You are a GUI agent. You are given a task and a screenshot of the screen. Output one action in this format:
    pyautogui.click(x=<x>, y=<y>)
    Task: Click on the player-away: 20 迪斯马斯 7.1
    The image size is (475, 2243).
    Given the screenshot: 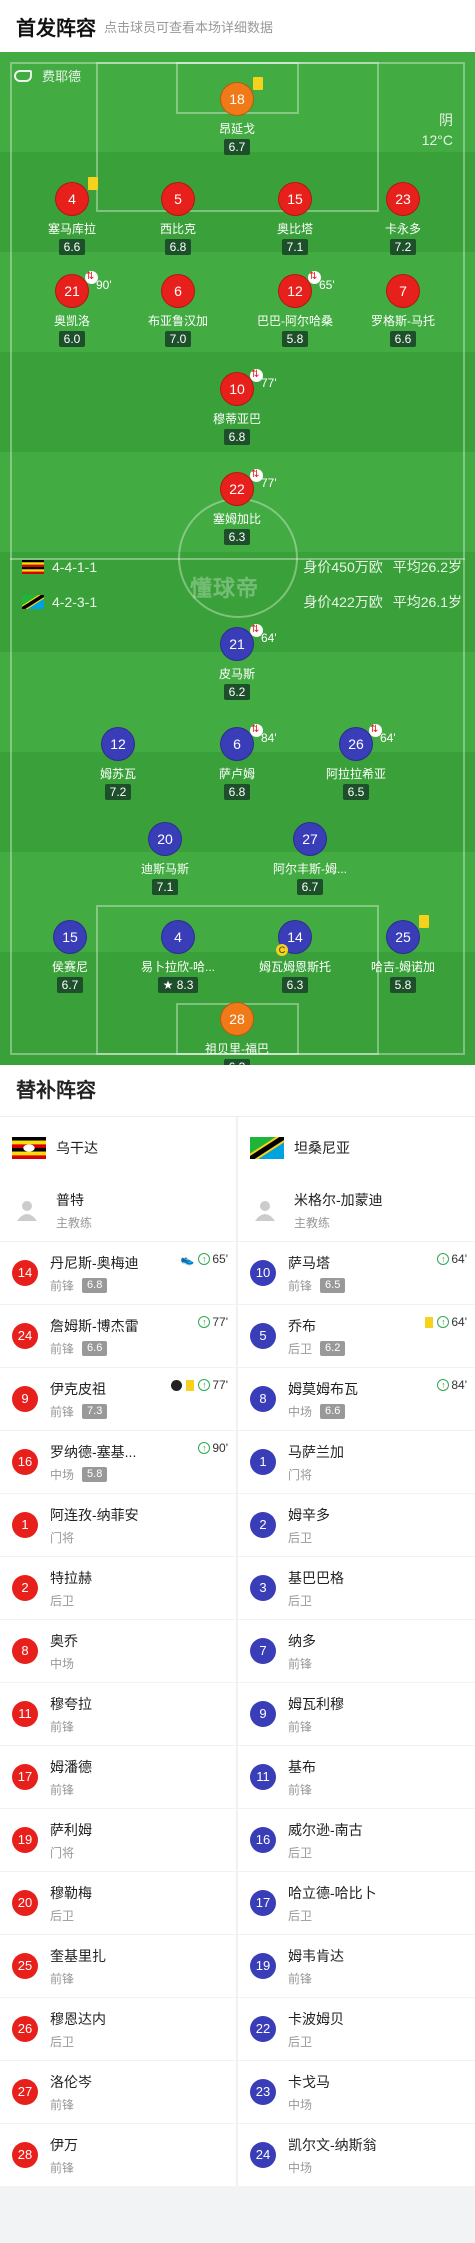 What is the action you would take?
    pyautogui.click(x=165, y=859)
    